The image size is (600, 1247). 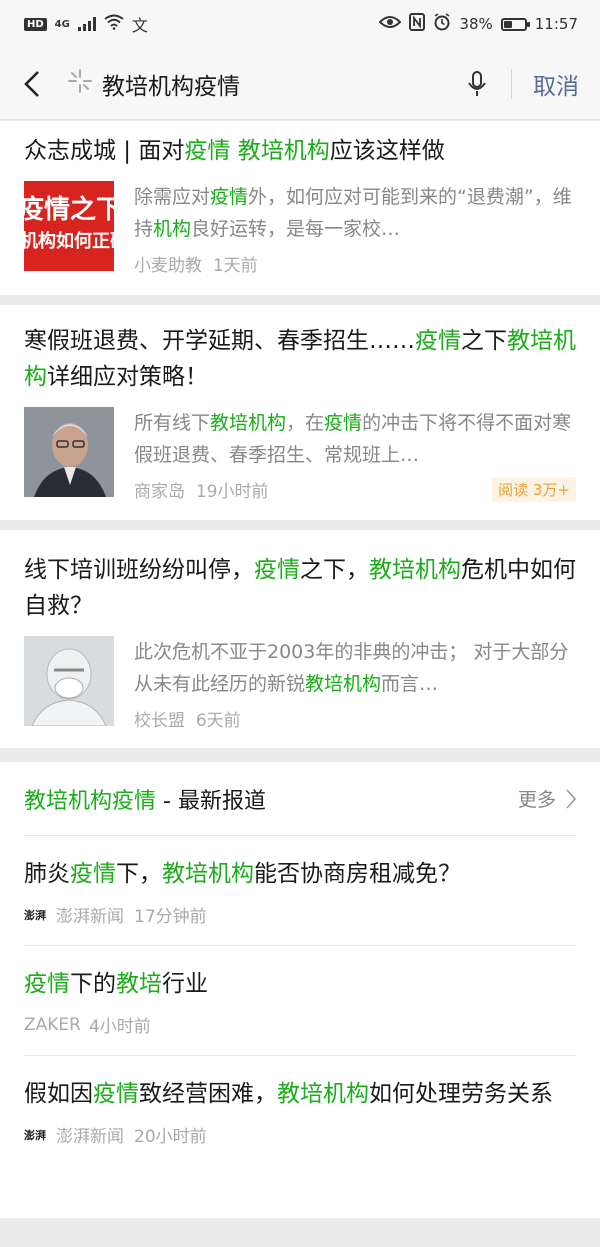 I want to click on thumbnail-headline: 疫情之下, so click(x=69, y=210).